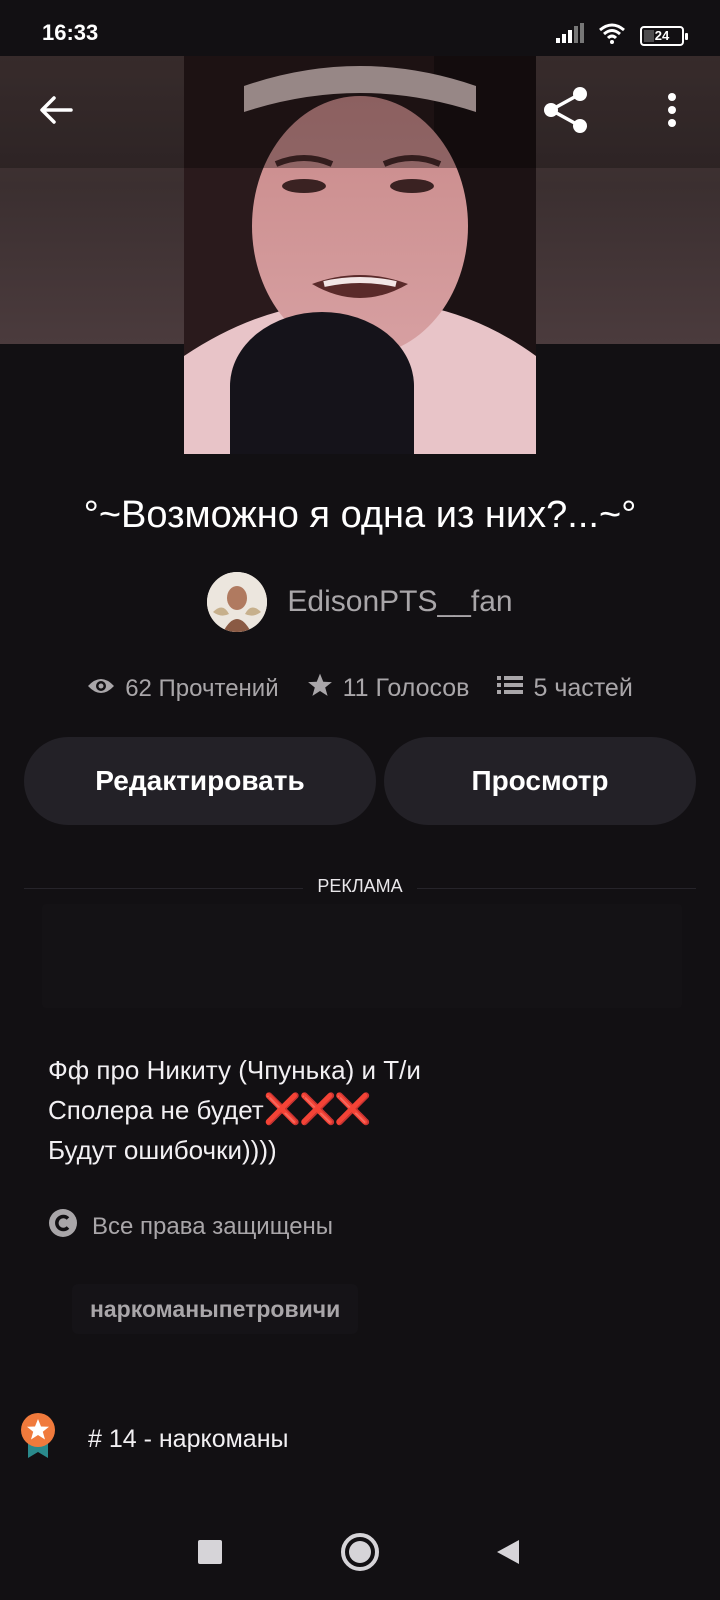  What do you see at coordinates (202, 688) in the screenshot?
I see `reads-count: 62 Прочтений` at bounding box center [202, 688].